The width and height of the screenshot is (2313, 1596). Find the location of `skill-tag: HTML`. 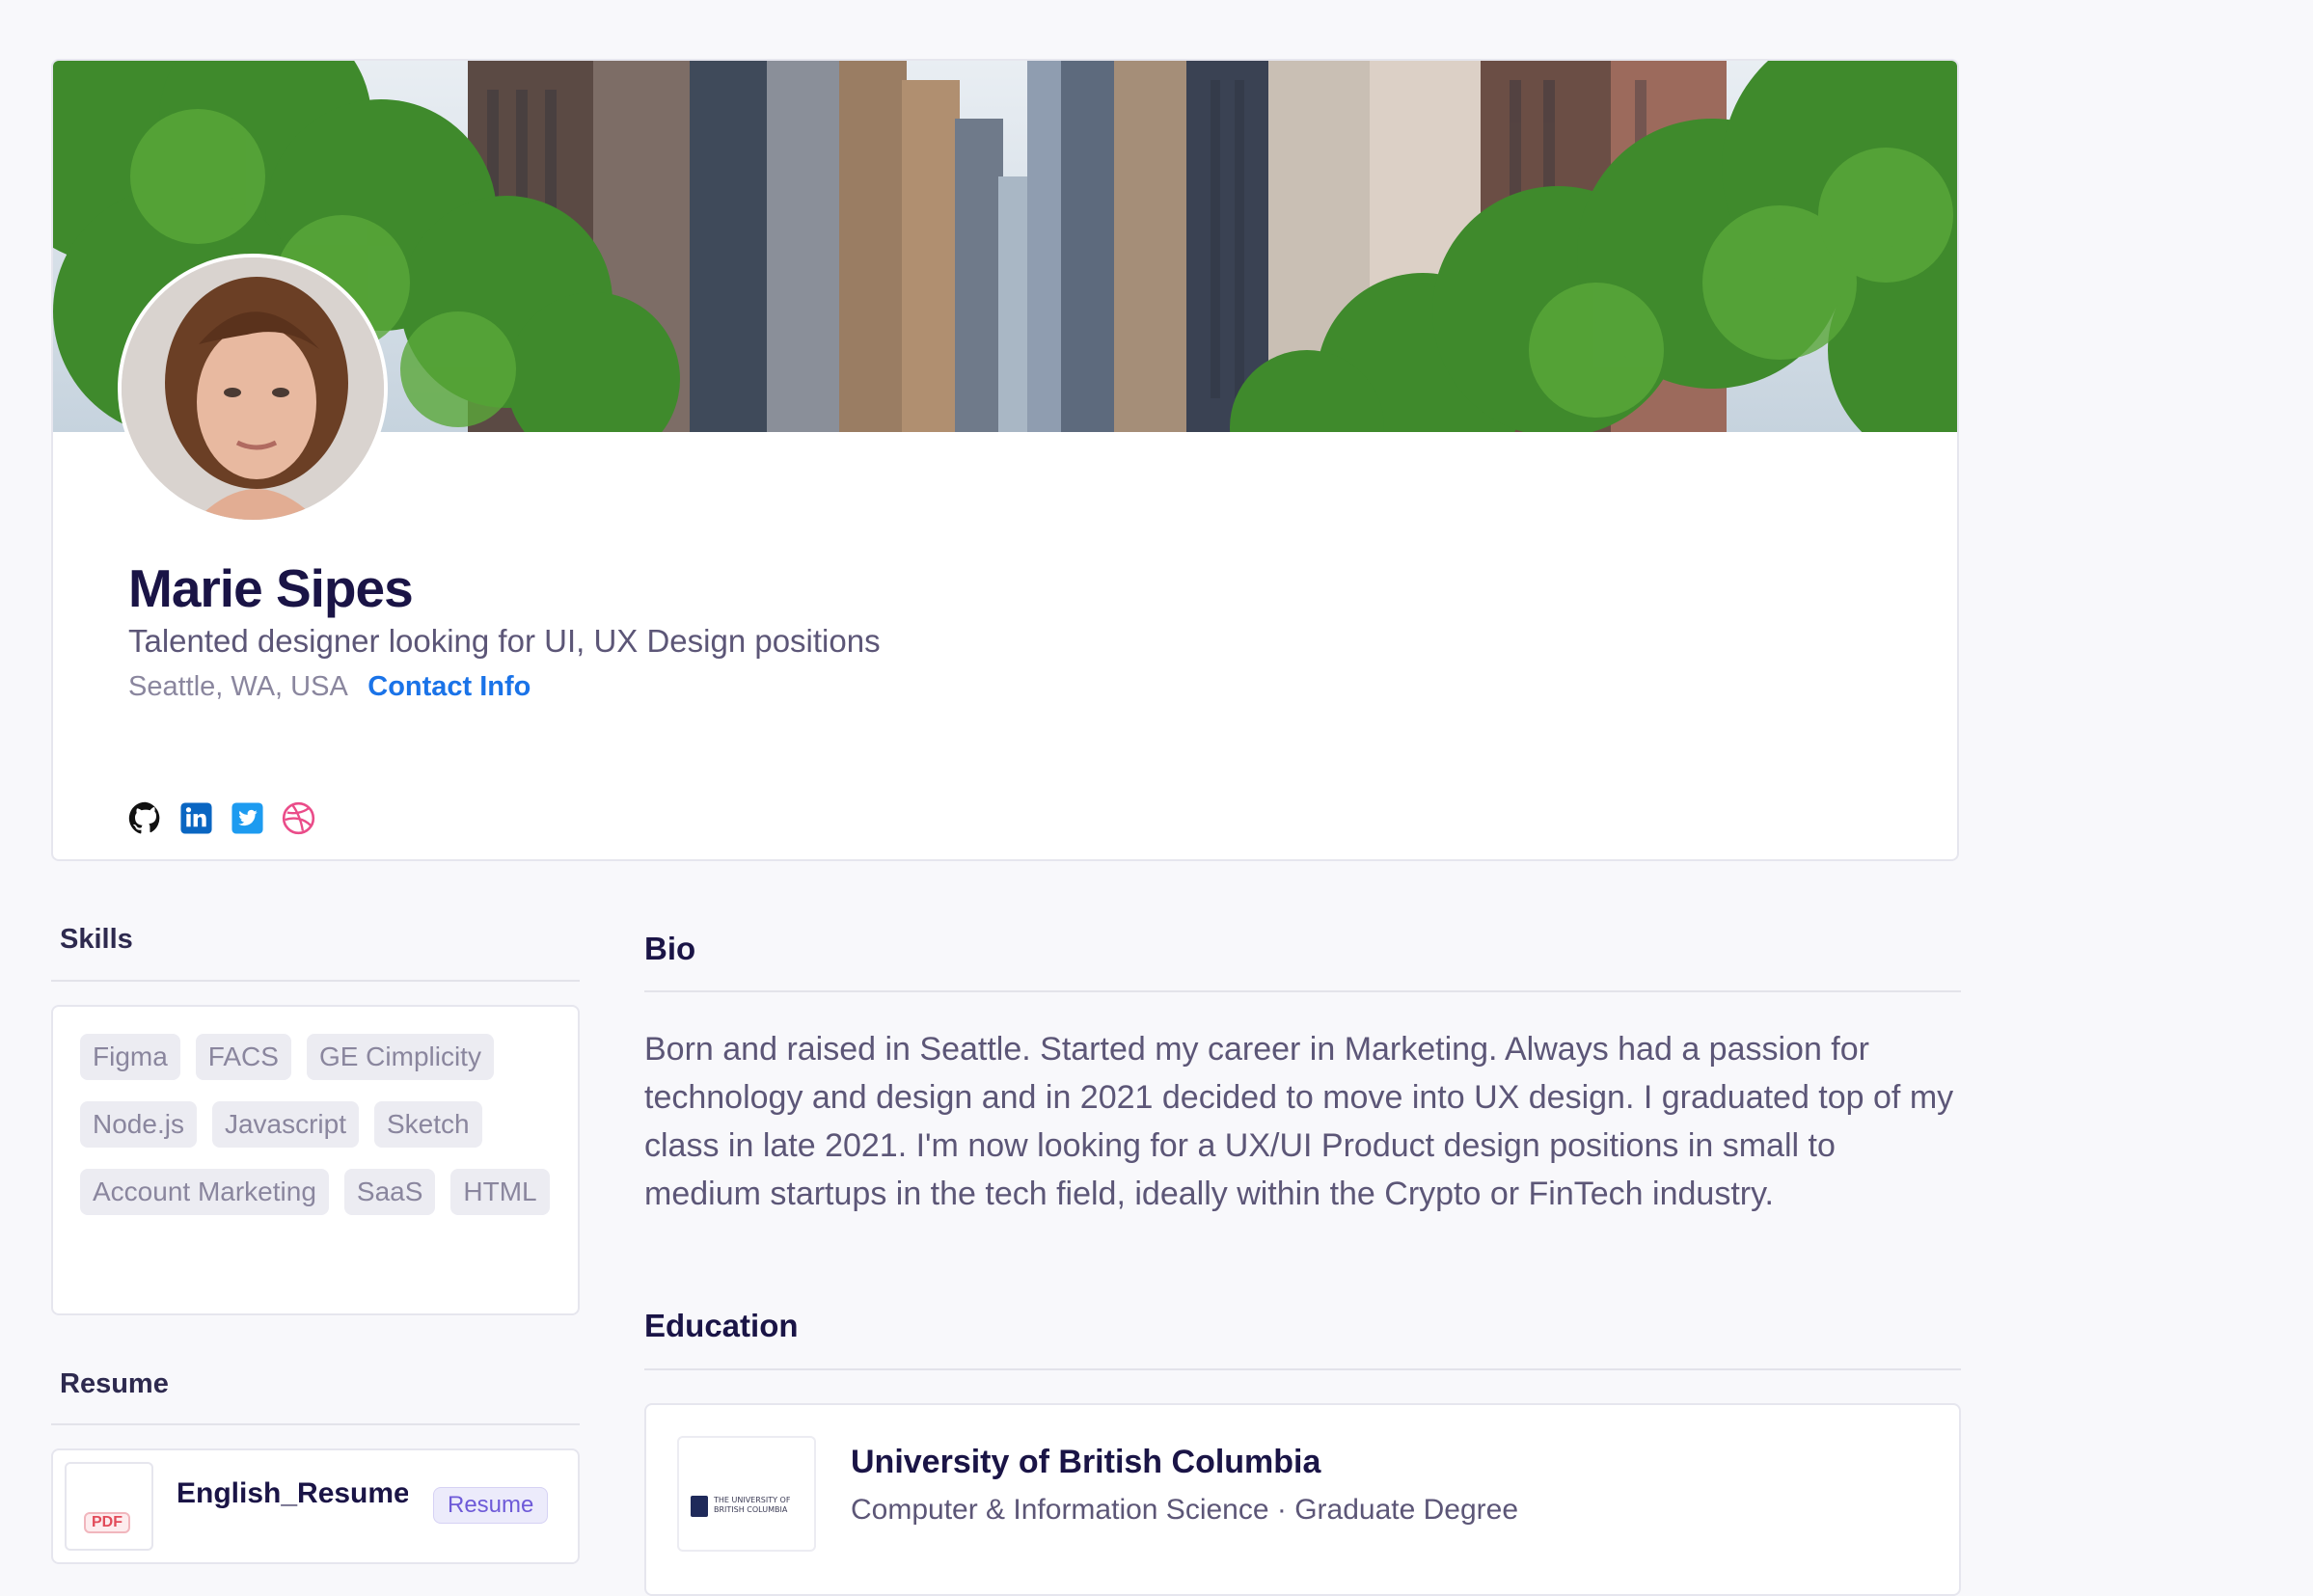

skill-tag: HTML is located at coordinates (500, 1192).